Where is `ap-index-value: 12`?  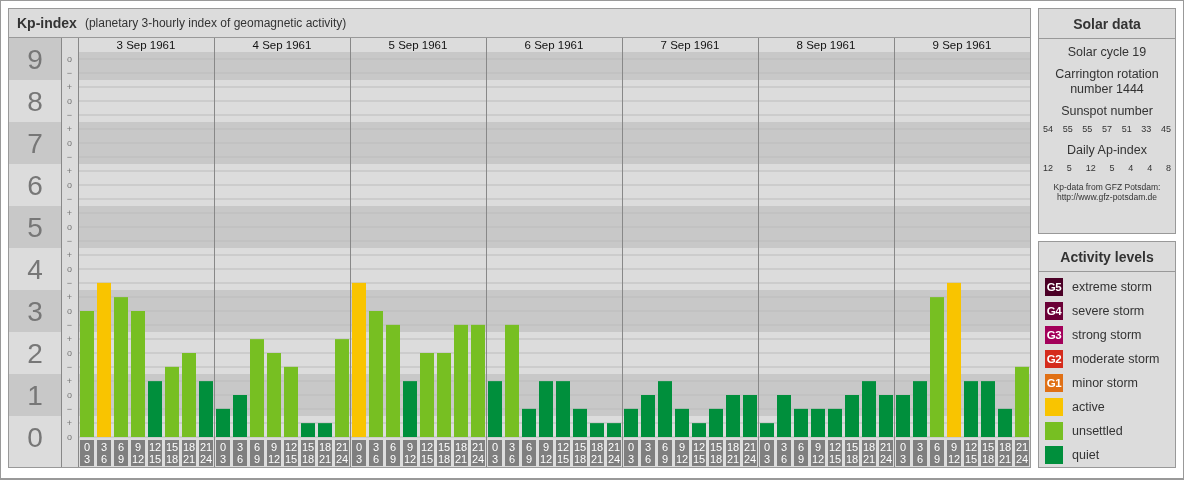 ap-index-value: 12 is located at coordinates (1048, 168).